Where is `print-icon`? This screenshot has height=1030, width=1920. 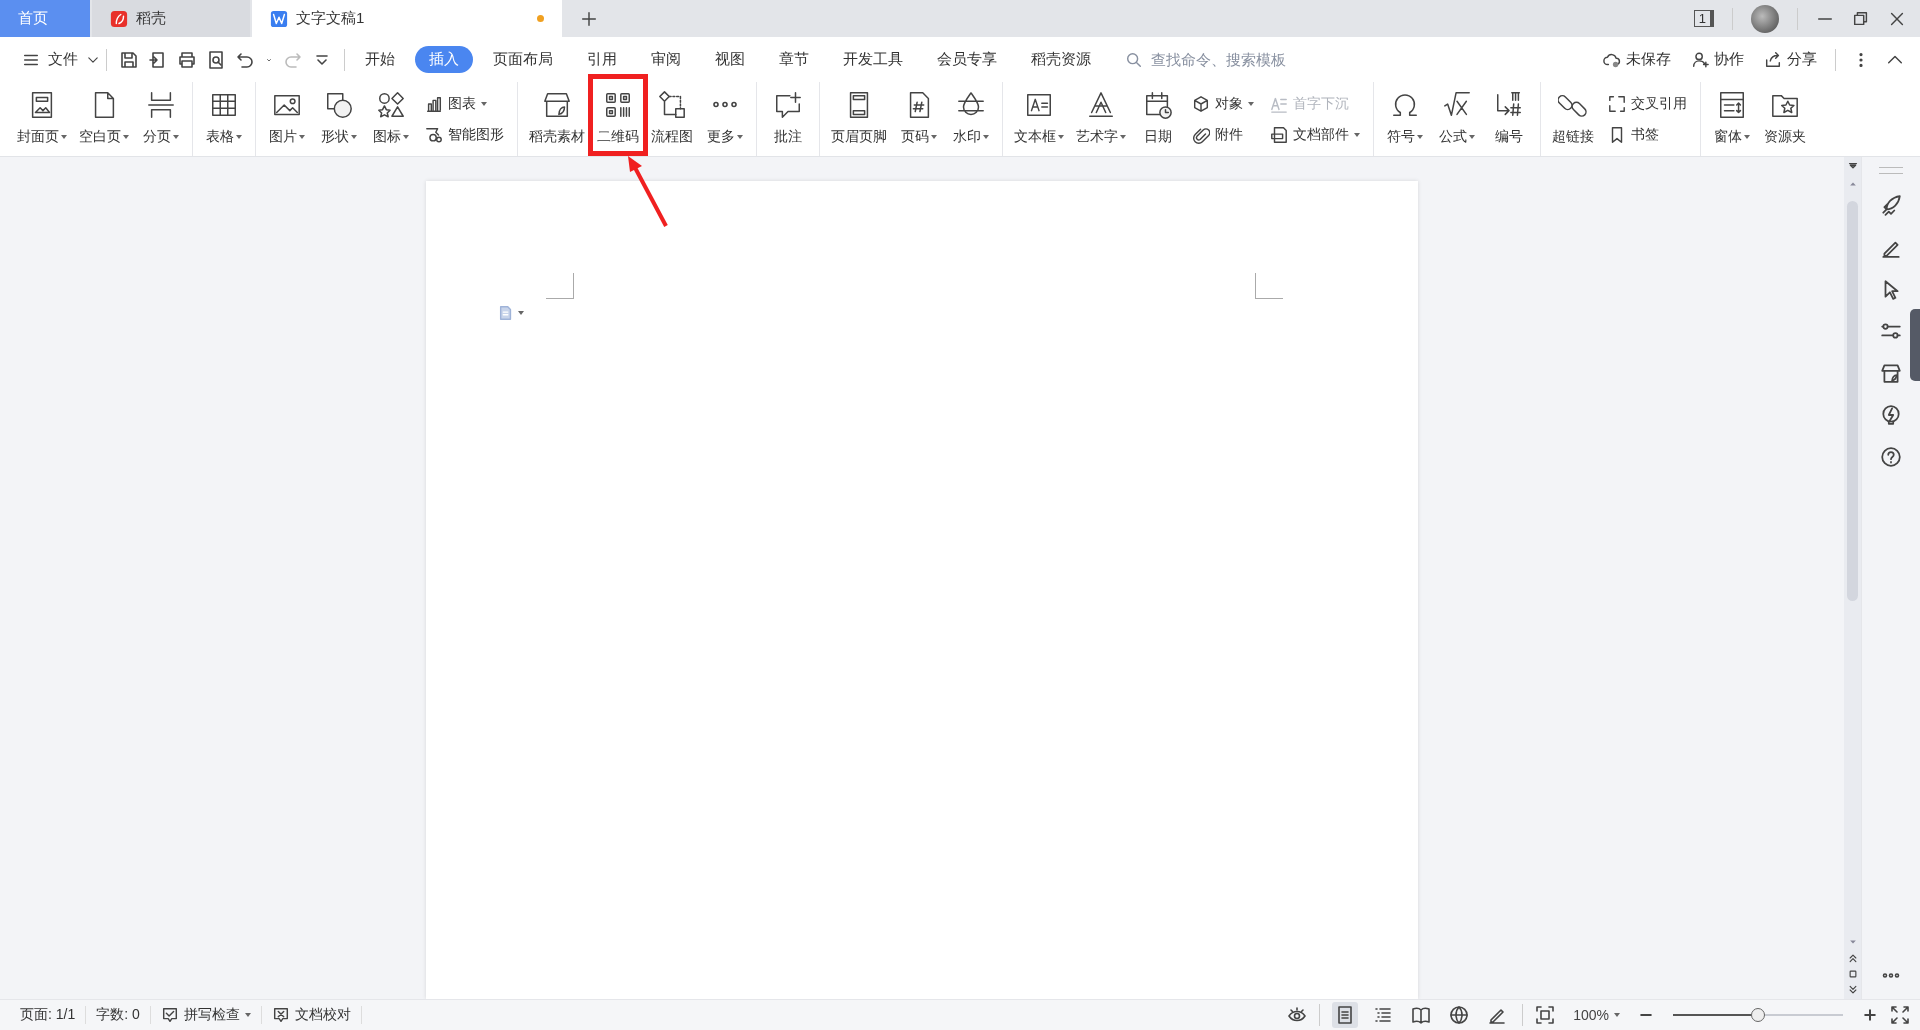
print-icon is located at coordinates (187, 59).